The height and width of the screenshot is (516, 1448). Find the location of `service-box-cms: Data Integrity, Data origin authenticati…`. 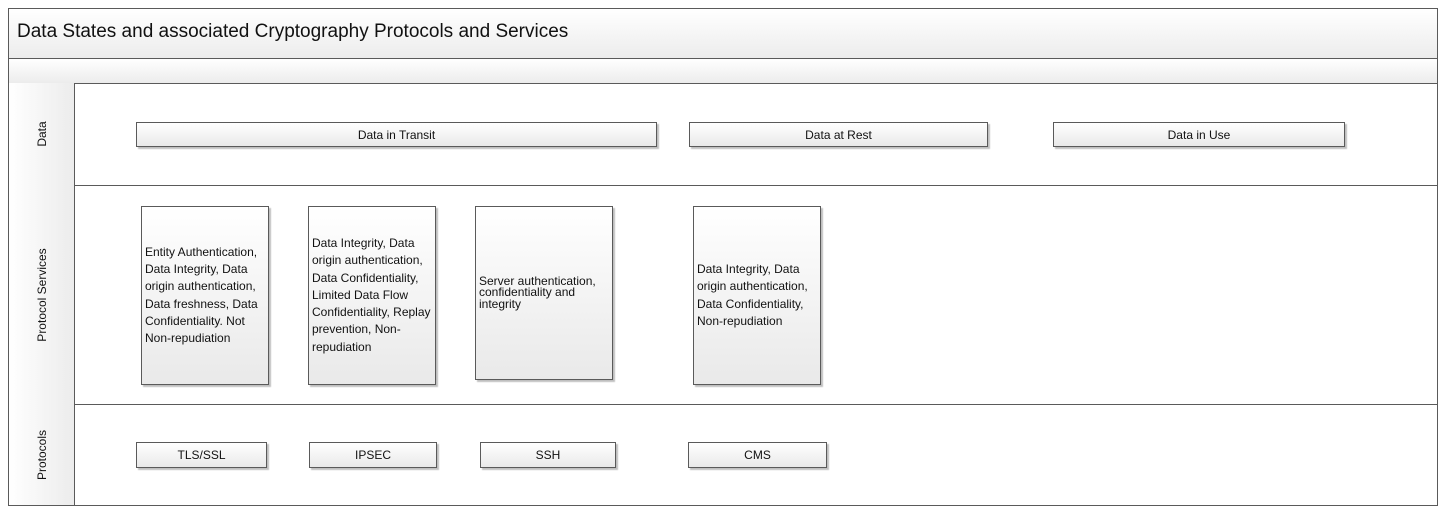

service-box-cms: Data Integrity, Data origin authenticati… is located at coordinates (757, 295).